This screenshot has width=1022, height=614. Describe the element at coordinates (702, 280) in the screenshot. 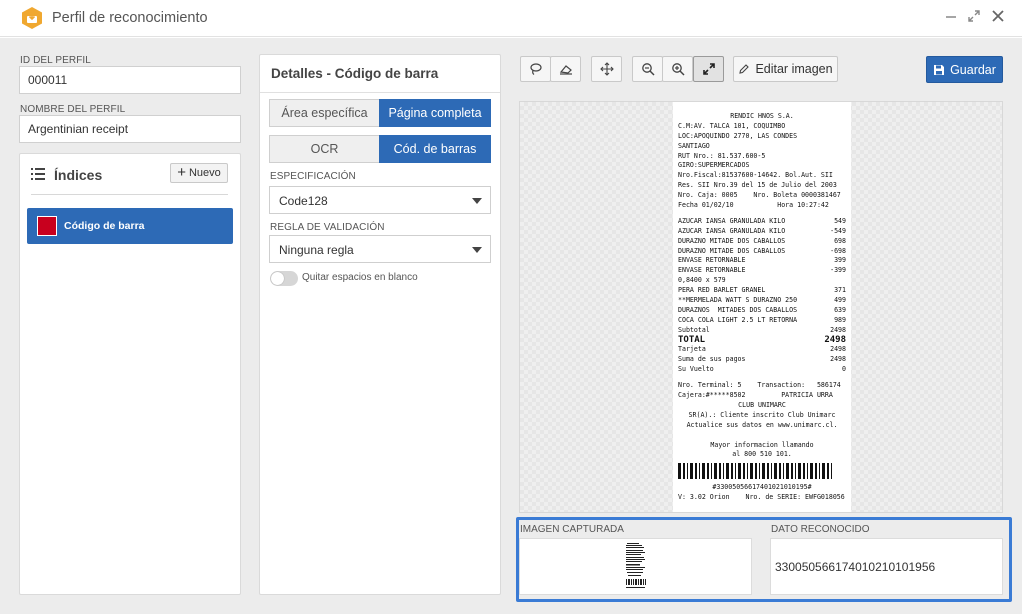

I see `receipt-item-desc: 0,8400 x 579` at that location.